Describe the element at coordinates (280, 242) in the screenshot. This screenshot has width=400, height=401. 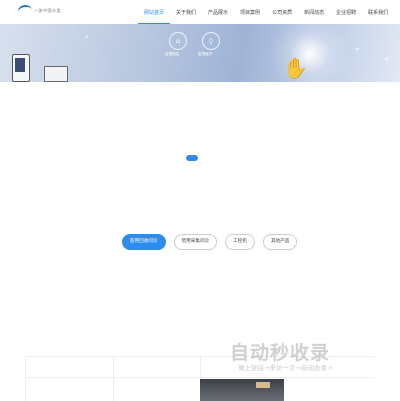
I see `tab-other-products: 其他产品` at that location.